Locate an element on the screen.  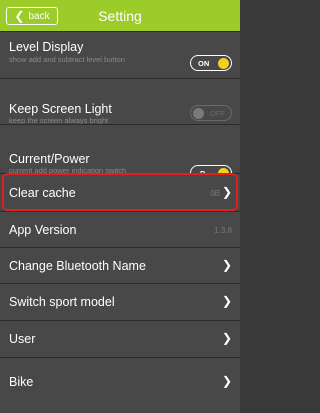
header-bar: Setting ❮ back is located at coordinates (120, 15).